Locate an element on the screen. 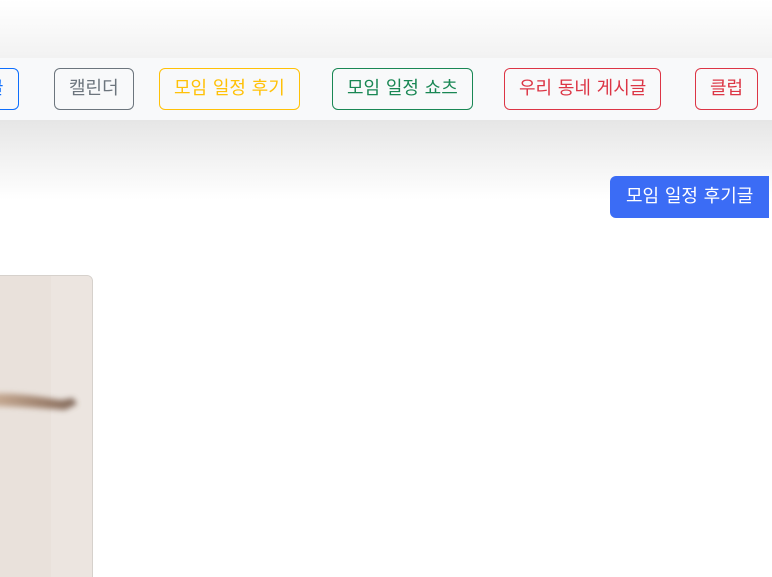 The height and width of the screenshot is (577, 772). review-thumbnail-card is located at coordinates (46, 426).